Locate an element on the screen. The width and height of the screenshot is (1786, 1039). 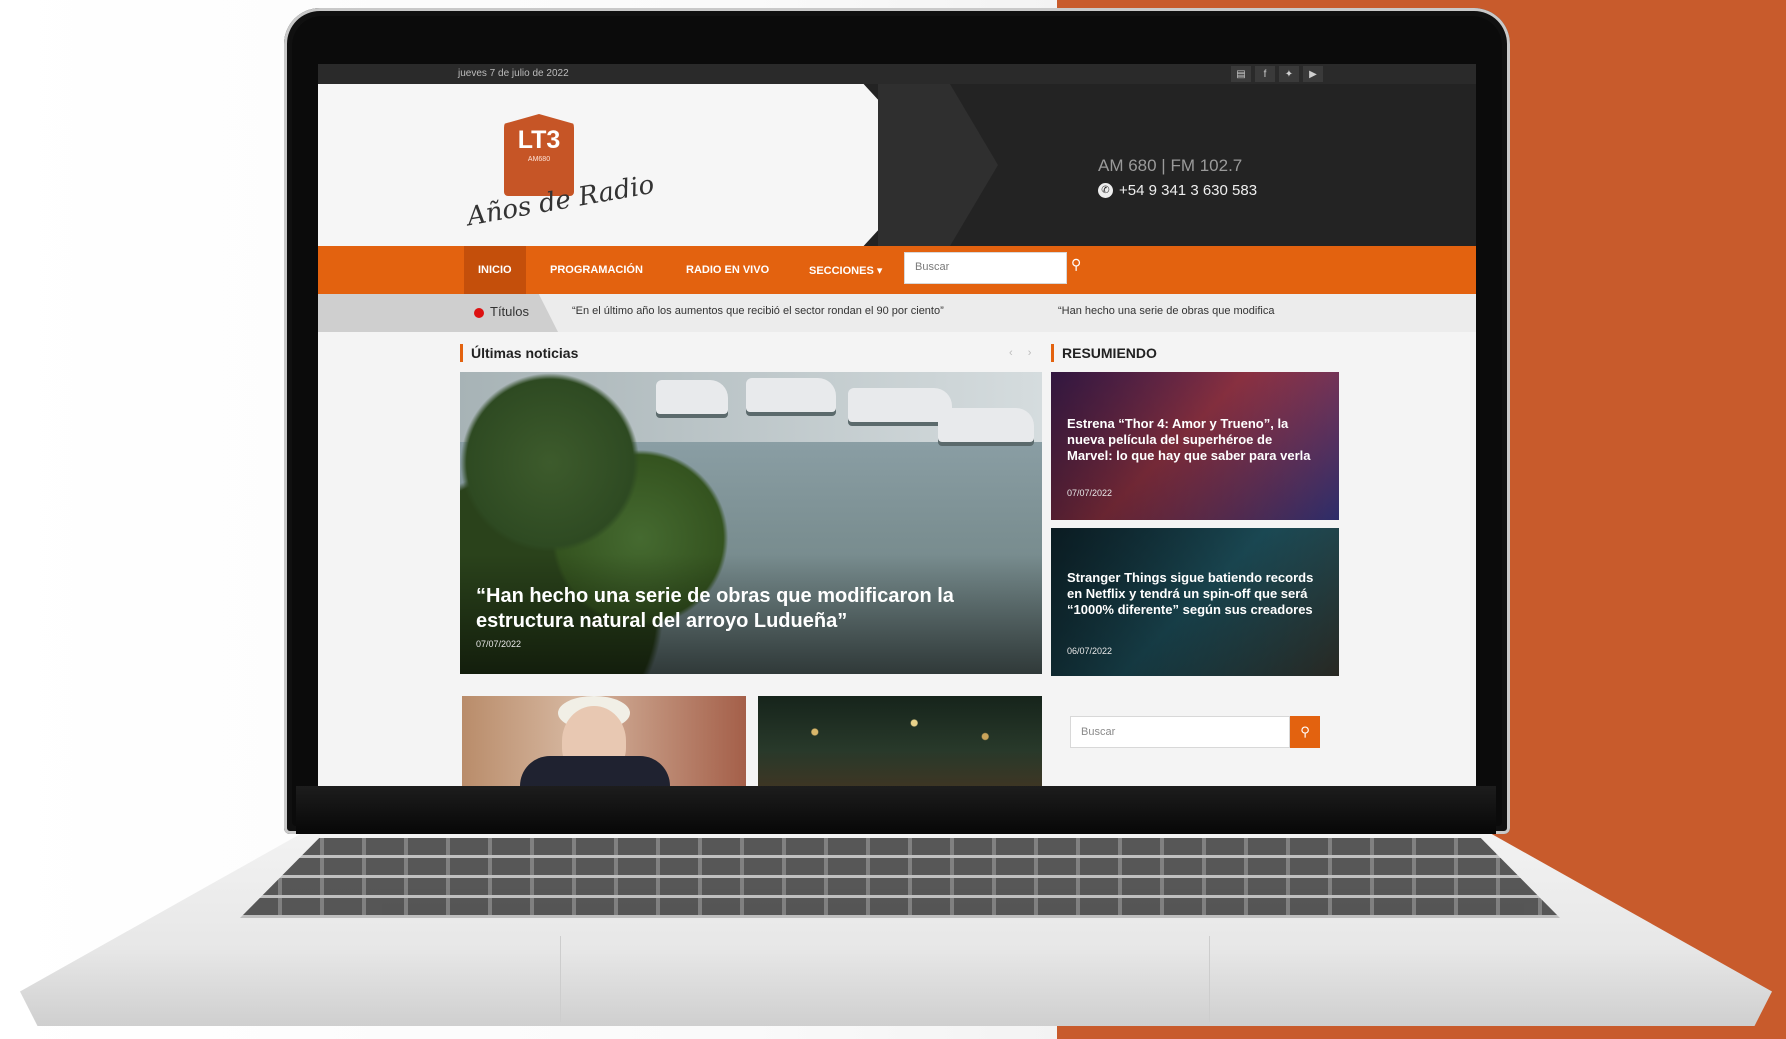
facebook-icon: f is located at coordinates (1265, 74).